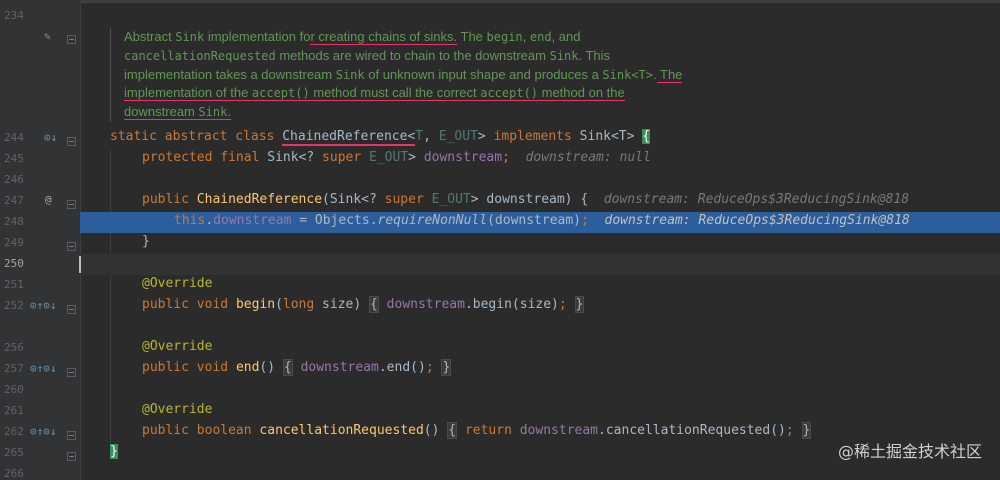 The width and height of the screenshot is (1000, 480). Describe the element at coordinates (14, 15) in the screenshot. I see `line-number: 234` at that location.